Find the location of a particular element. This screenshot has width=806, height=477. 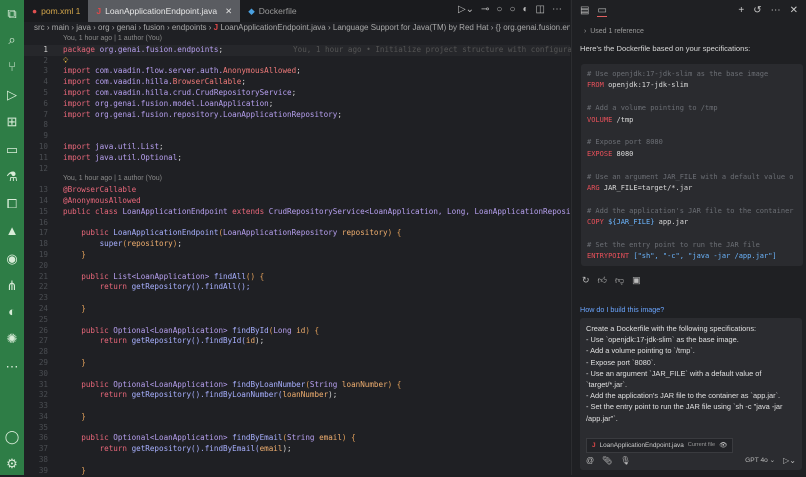

copilot-edits-icon: ▤ is located at coordinates (584, 11).